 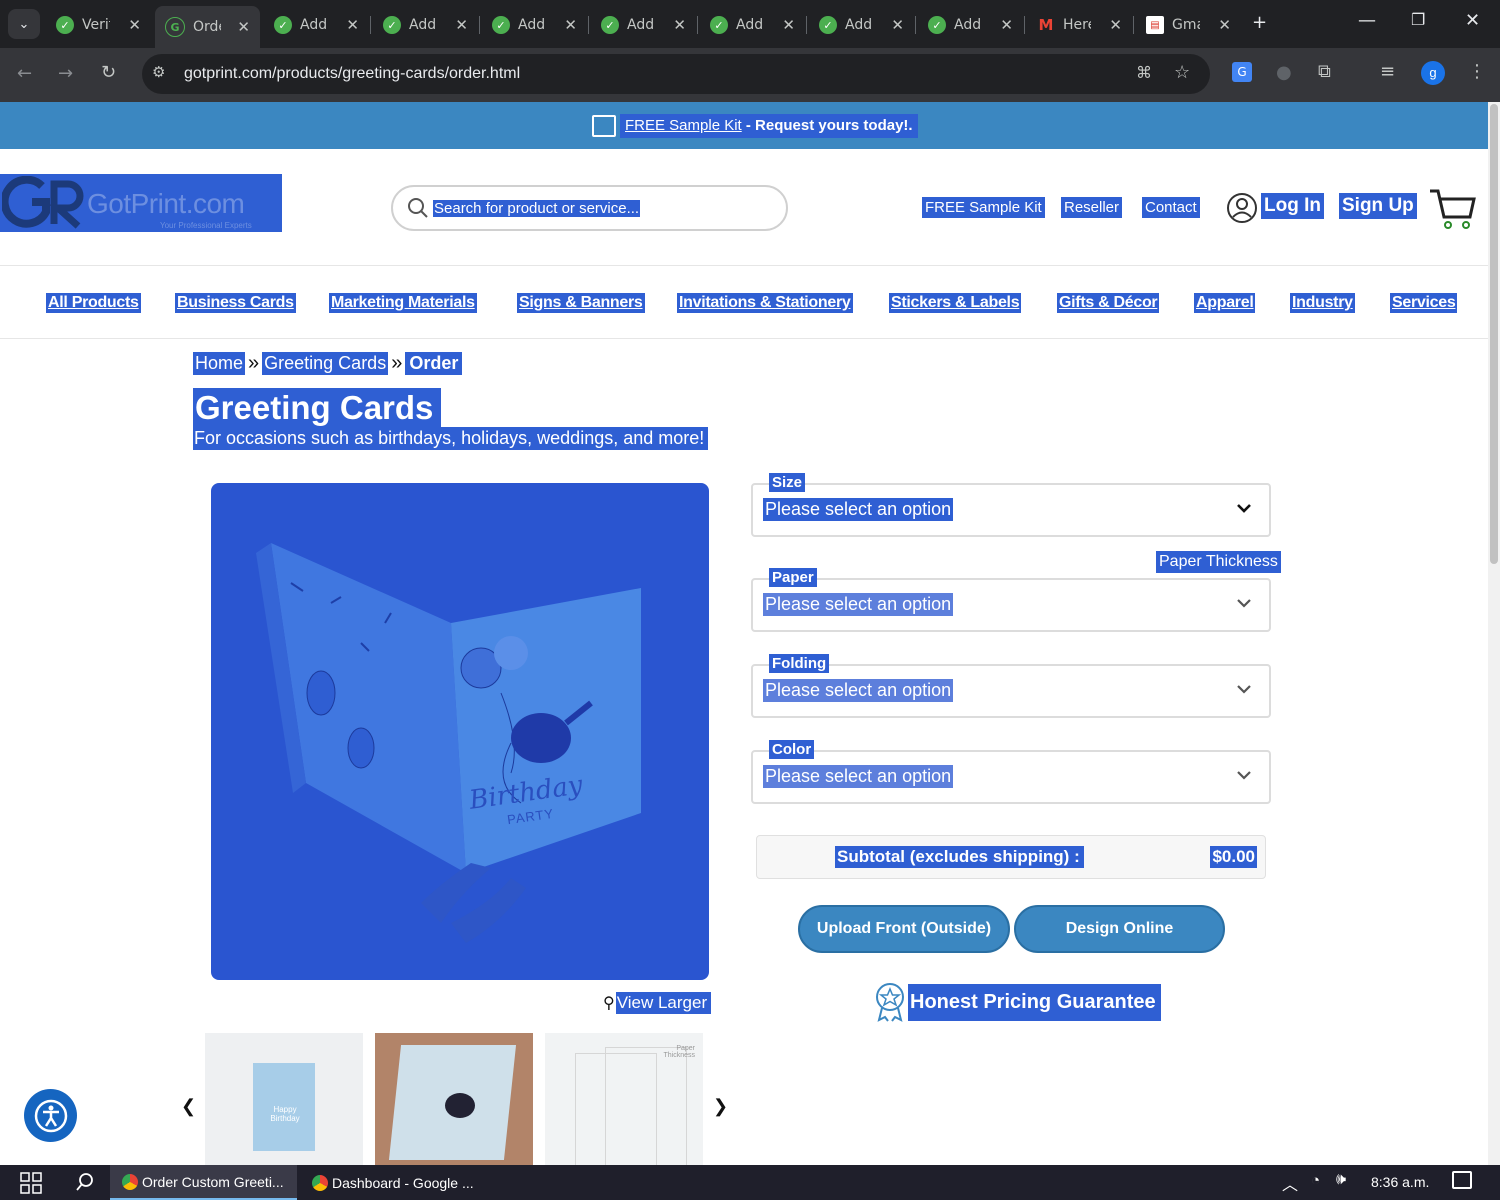 I want to click on user-account-icon, so click(x=1242, y=208).